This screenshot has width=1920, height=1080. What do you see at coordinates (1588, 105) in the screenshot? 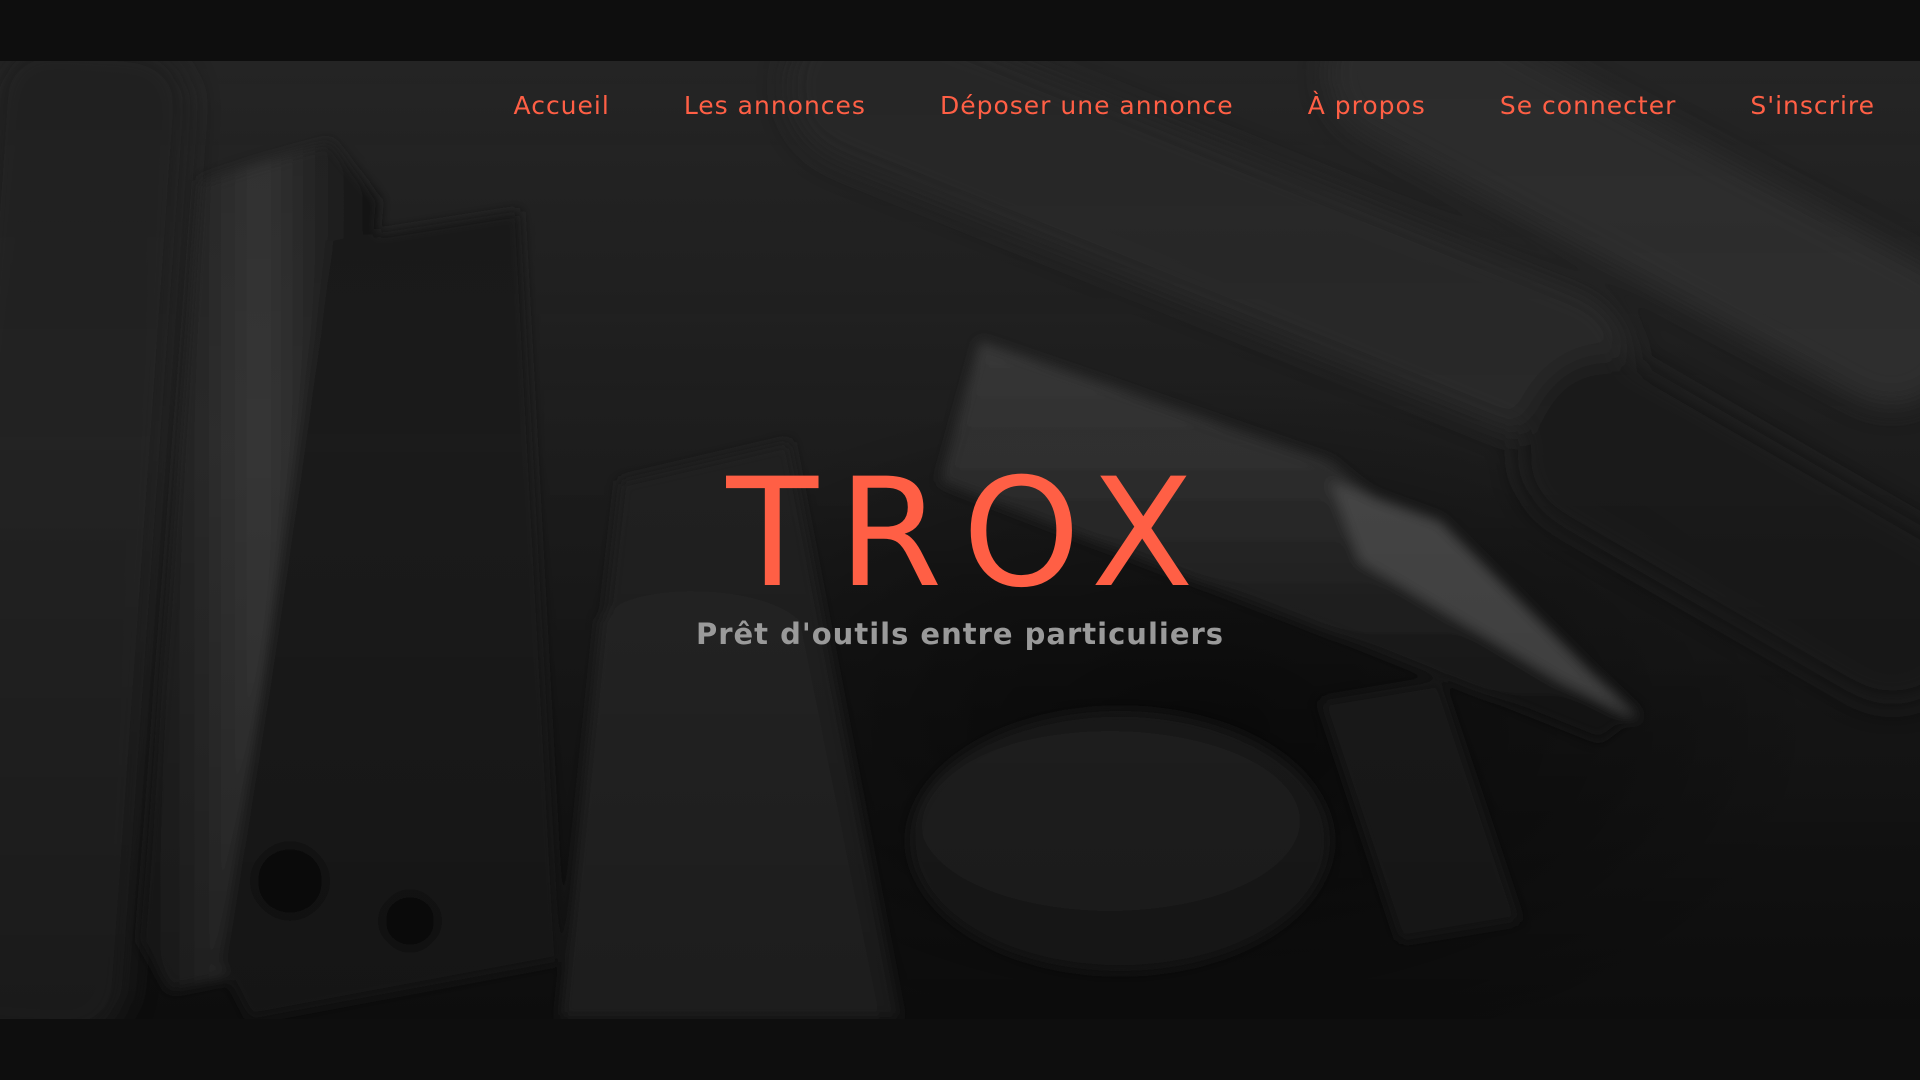
I see `nav-link-se-connecter: Se connecter` at bounding box center [1588, 105].